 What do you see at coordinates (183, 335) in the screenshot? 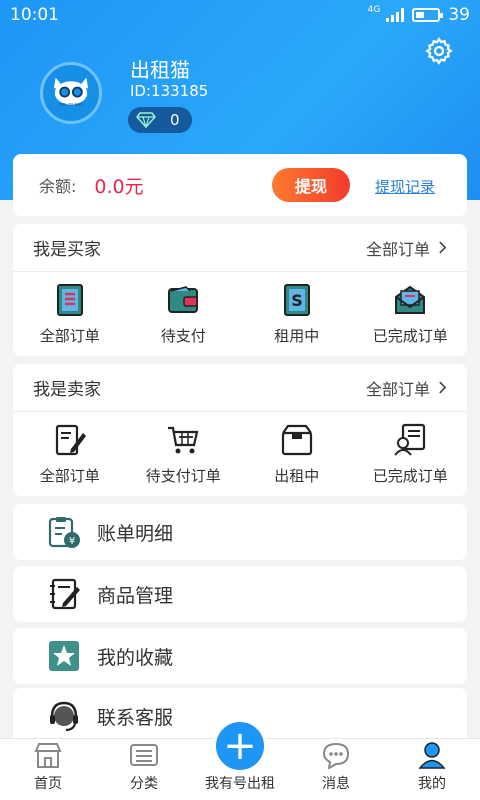
I see `buyer-pending-label: 待支付` at bounding box center [183, 335].